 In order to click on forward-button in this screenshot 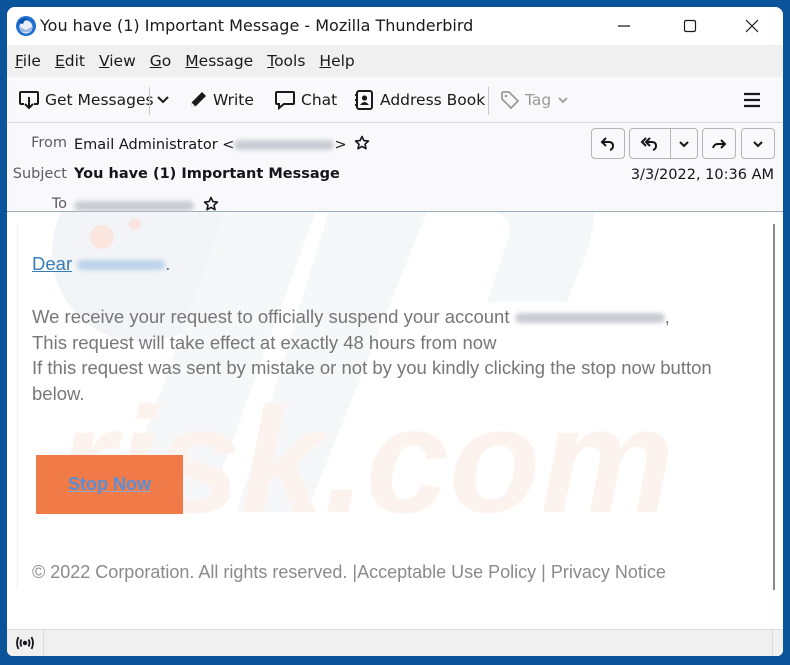, I will do `click(719, 143)`.